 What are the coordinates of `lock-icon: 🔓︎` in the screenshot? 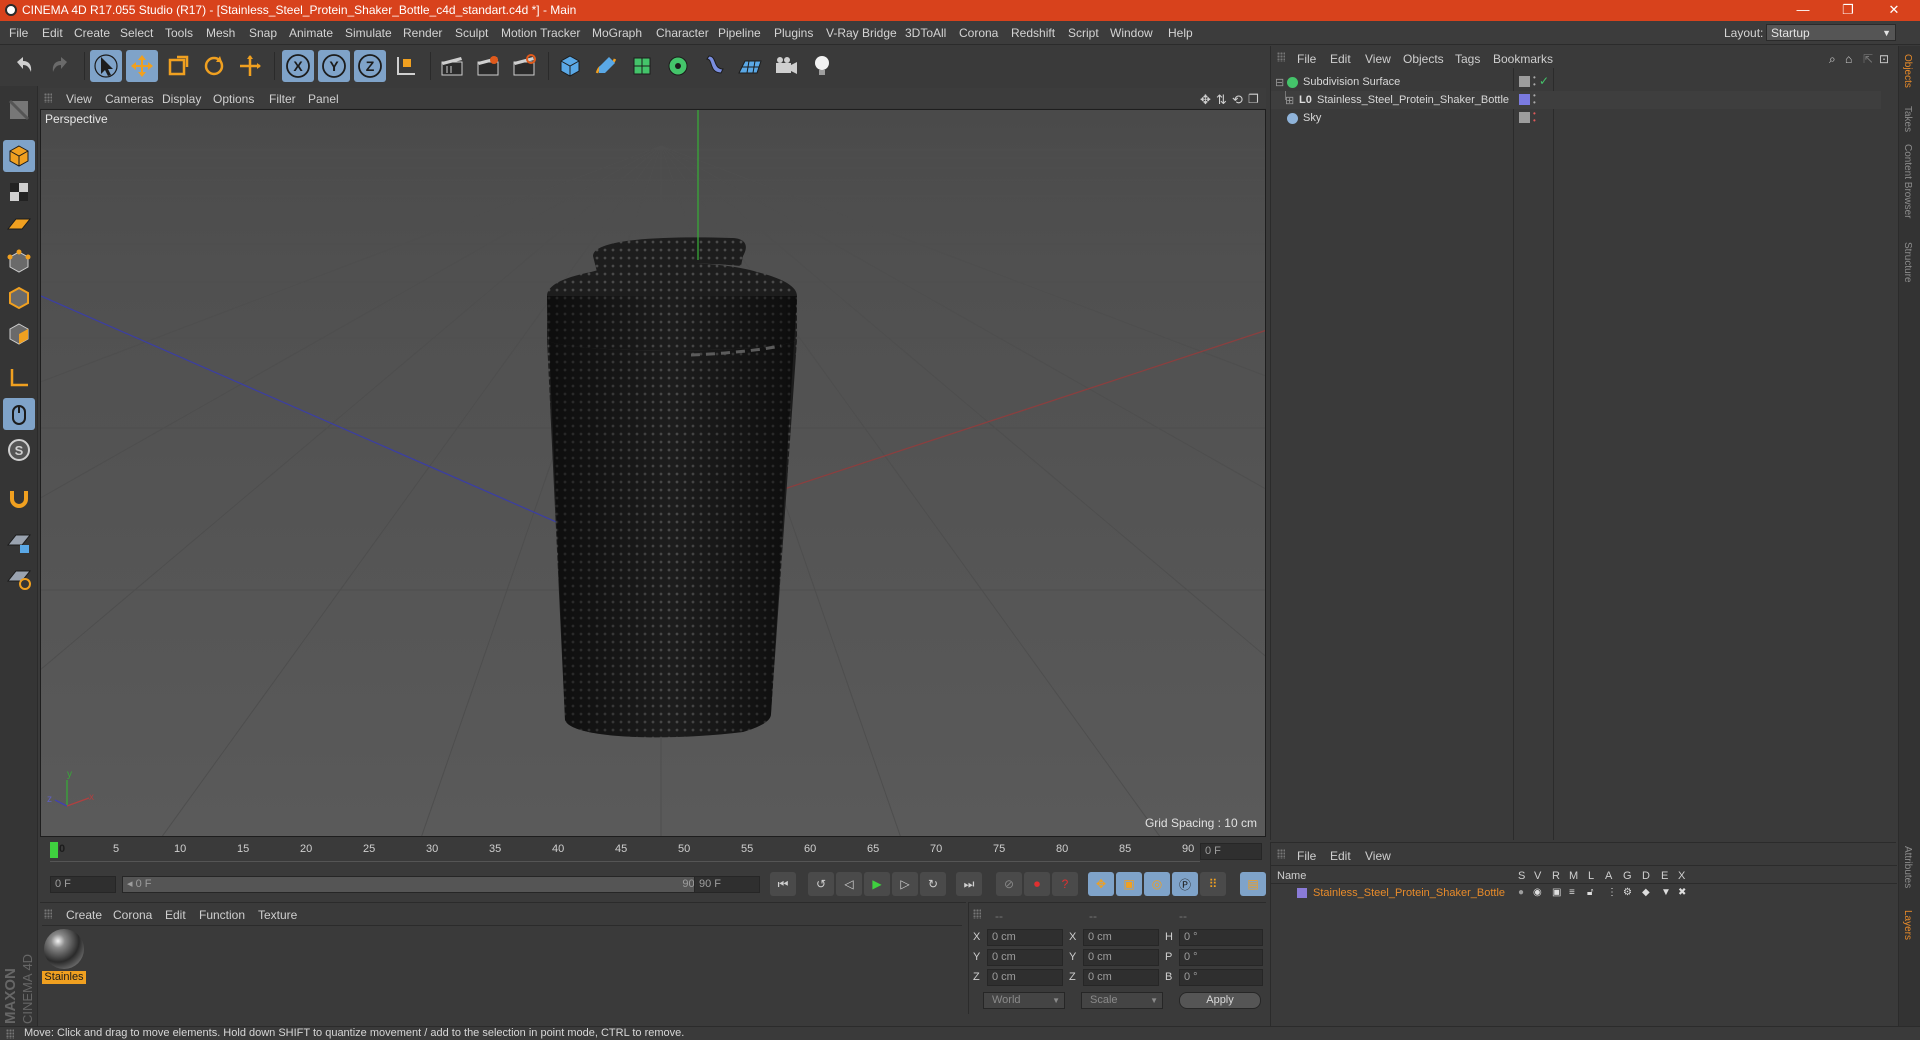 It's located at (1590, 892).